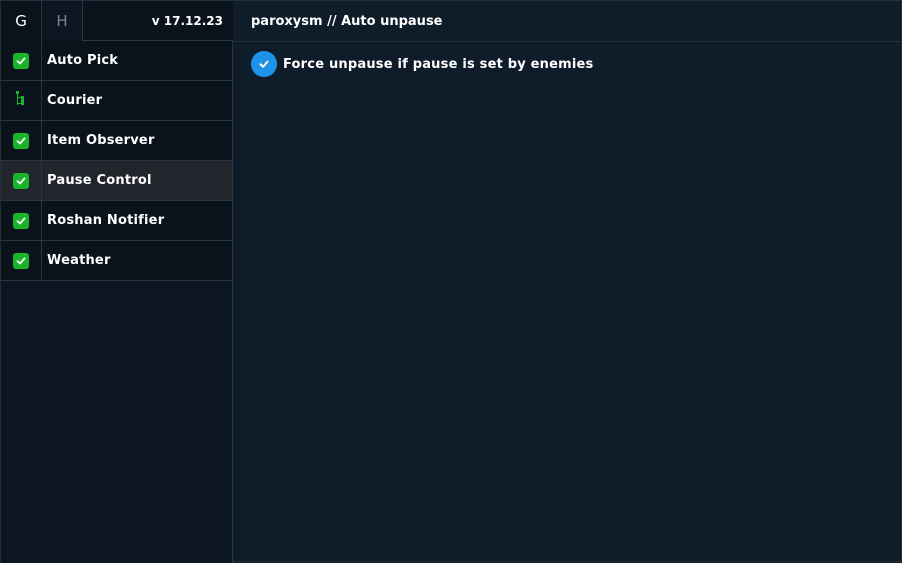  I want to click on option-force-unpause: Force unpause if pause is set by enemies, so click(422, 64).